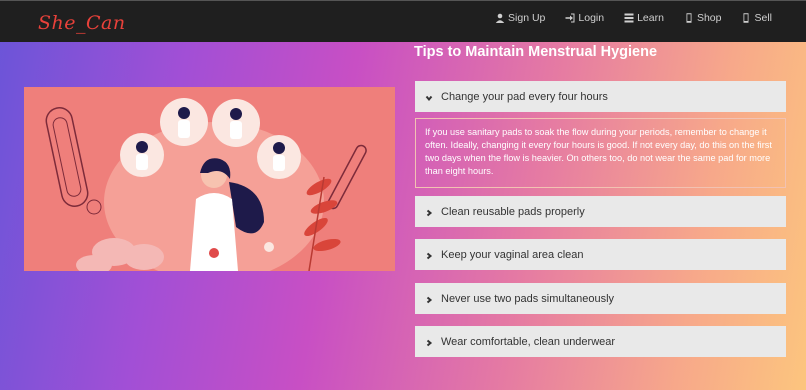 The width and height of the screenshot is (806, 390). I want to click on accordion-header-two-pads: Never use two pads simultaneously, so click(600, 298).